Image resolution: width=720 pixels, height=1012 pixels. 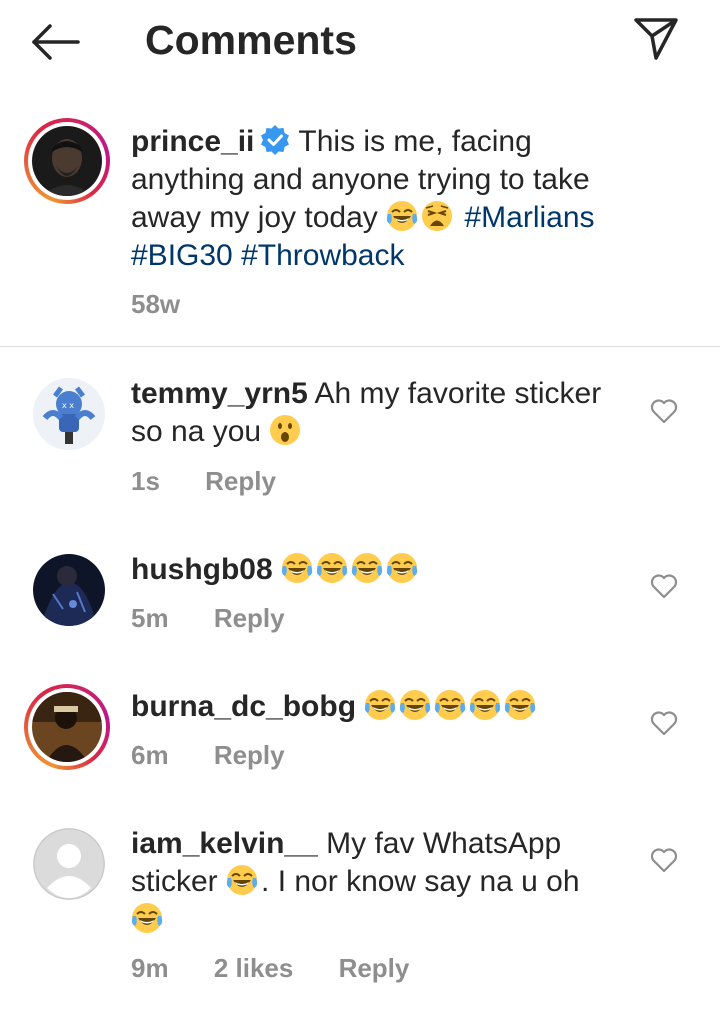 What do you see at coordinates (156, 304) in the screenshot?
I see `caption-time: 58w` at bounding box center [156, 304].